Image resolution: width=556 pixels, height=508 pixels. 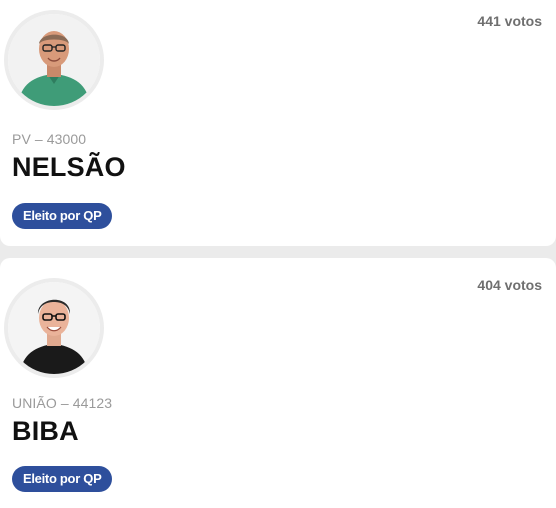 I want to click on party-number: PV – 43000, so click(x=49, y=139).